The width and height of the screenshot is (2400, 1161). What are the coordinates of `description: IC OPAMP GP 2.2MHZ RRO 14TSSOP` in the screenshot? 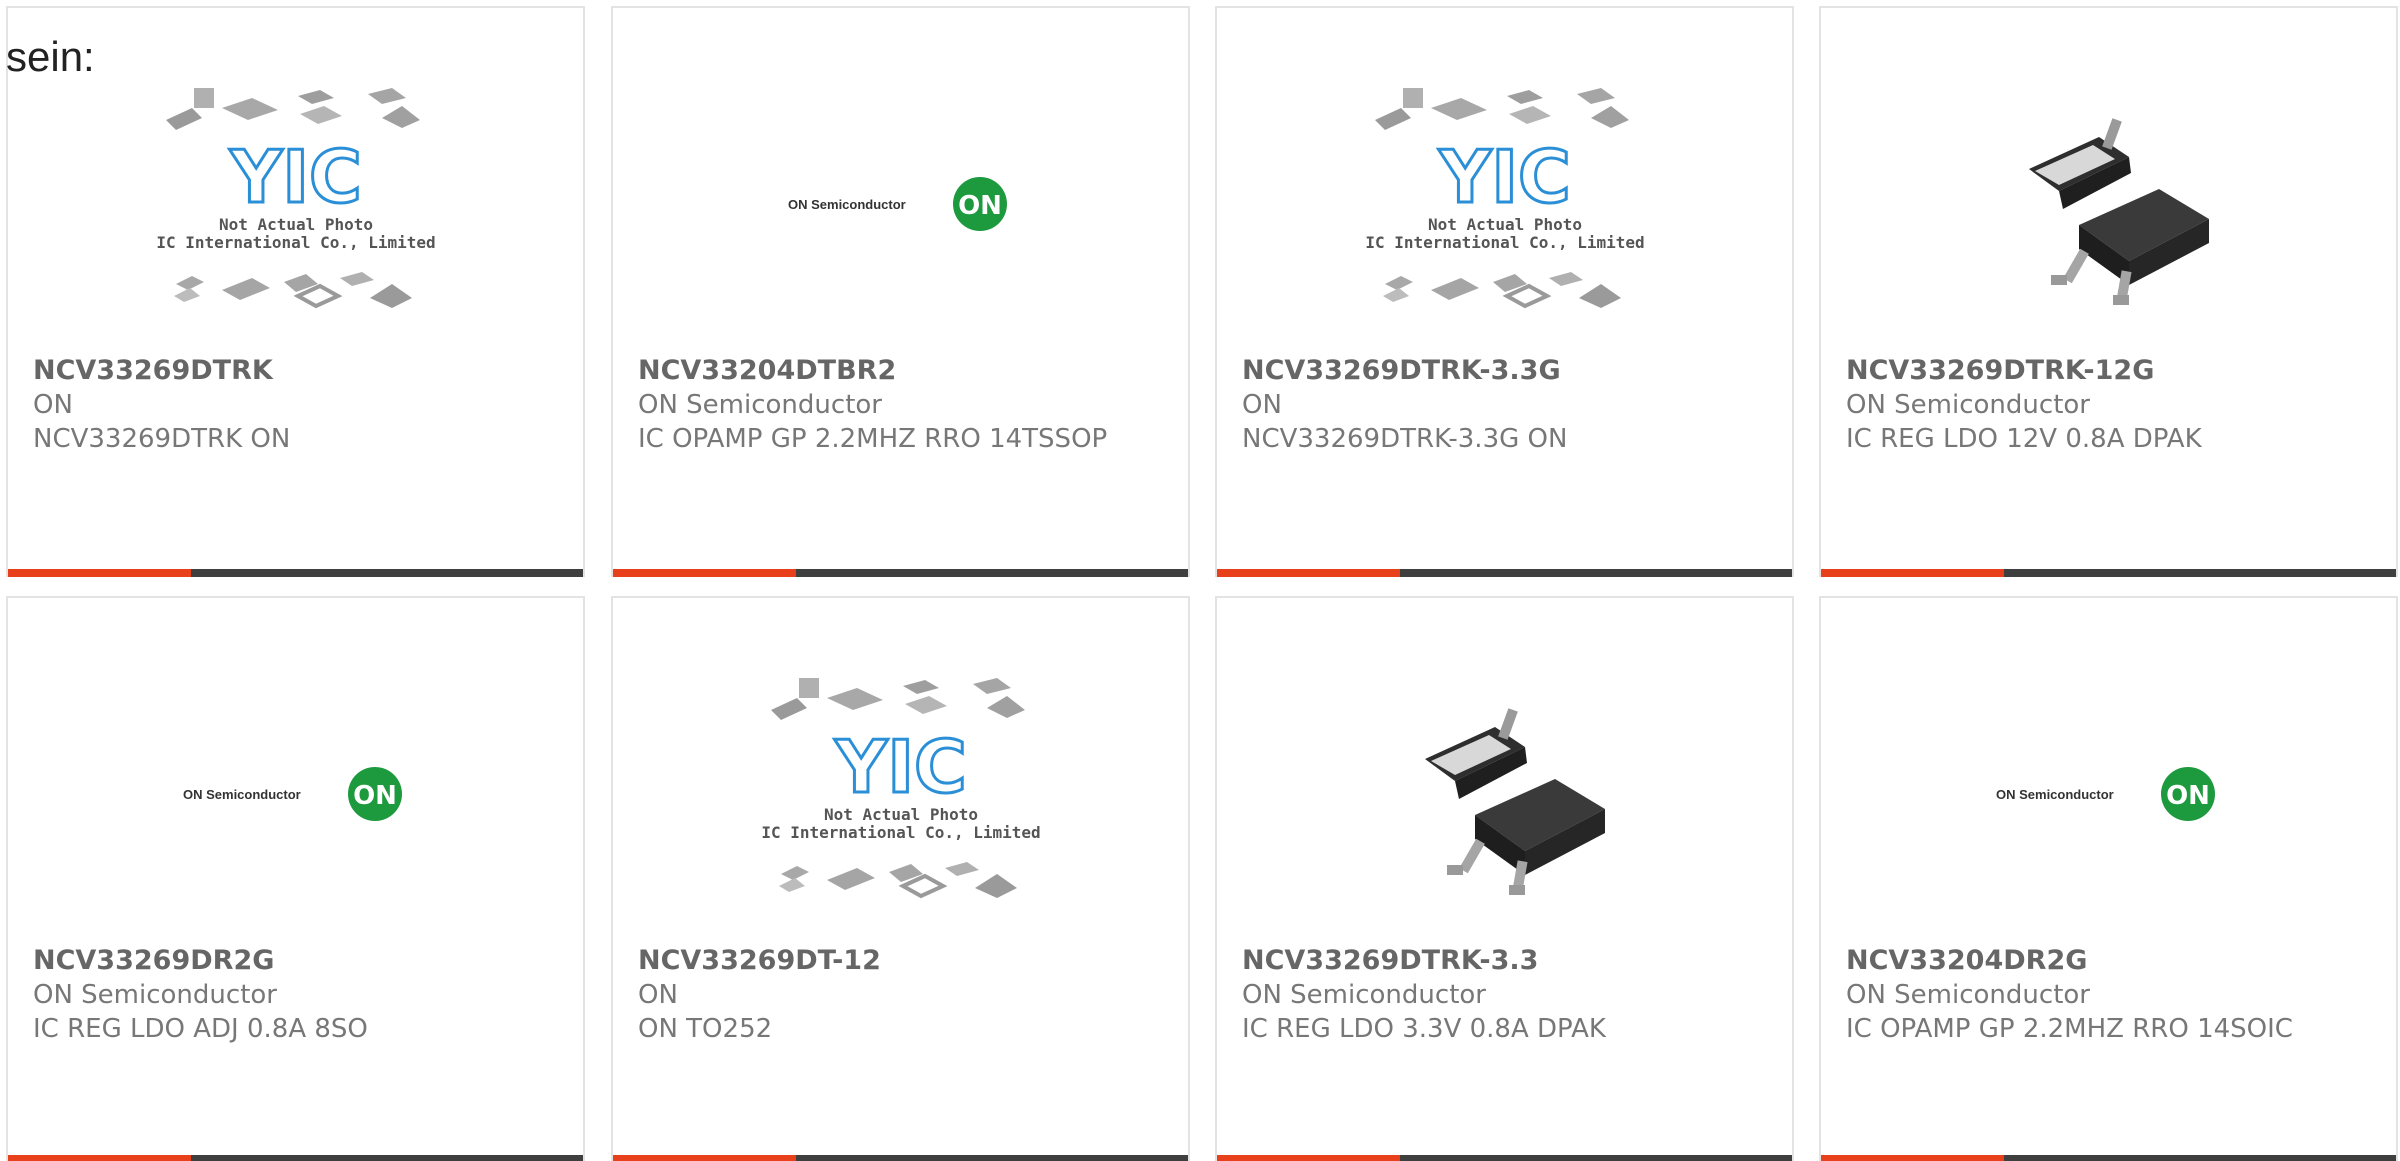 It's located at (873, 439).